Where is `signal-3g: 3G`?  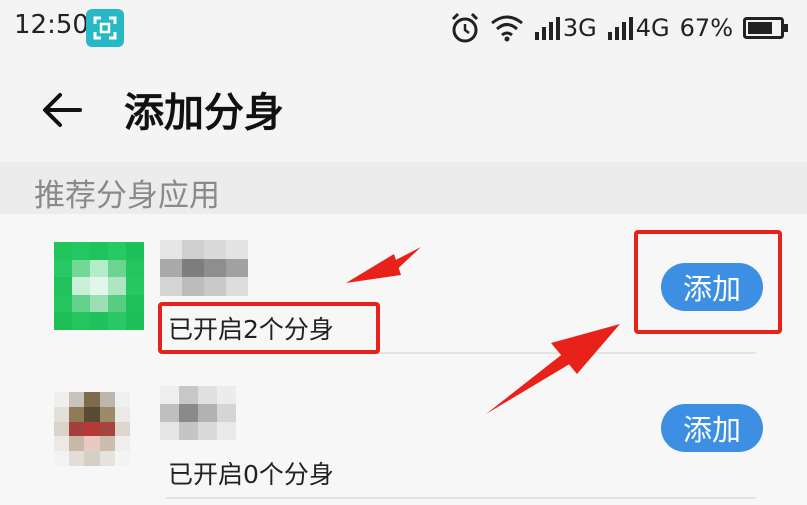 signal-3g: 3G is located at coordinates (565, 28).